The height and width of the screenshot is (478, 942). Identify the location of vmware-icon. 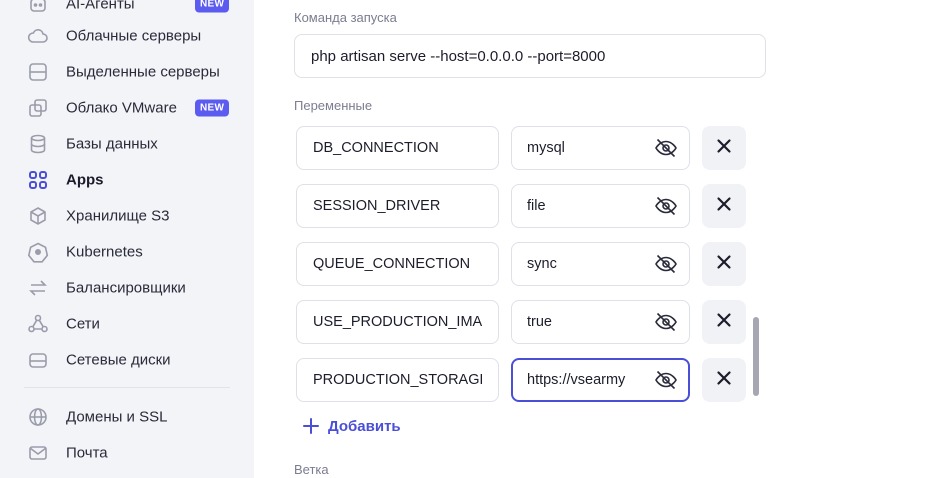
(38, 108).